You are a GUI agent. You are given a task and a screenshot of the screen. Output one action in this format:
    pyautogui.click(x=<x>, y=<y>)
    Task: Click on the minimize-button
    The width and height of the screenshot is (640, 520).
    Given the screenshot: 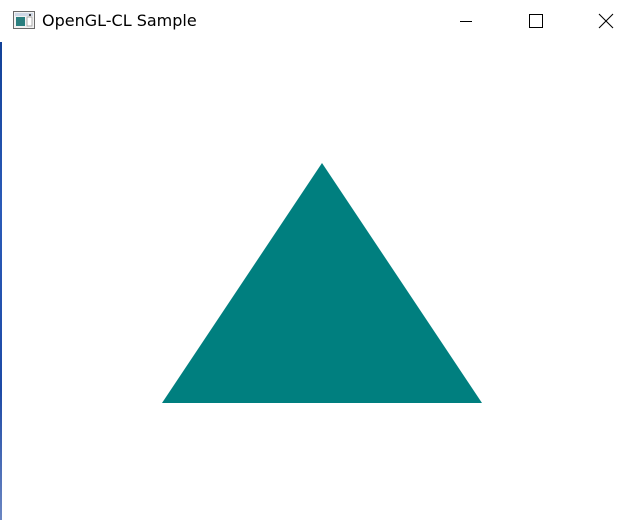 What is the action you would take?
    pyautogui.click(x=466, y=21)
    